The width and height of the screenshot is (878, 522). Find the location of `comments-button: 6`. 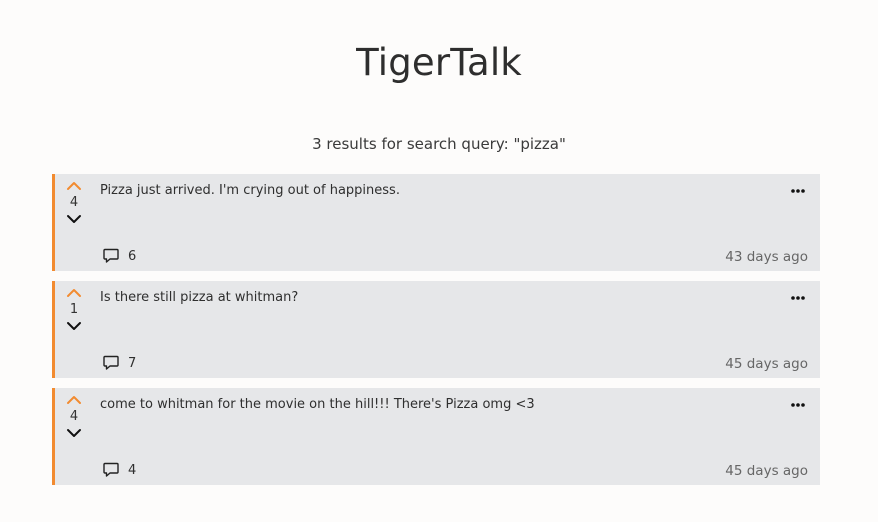

comments-button: 6 is located at coordinates (119, 256).